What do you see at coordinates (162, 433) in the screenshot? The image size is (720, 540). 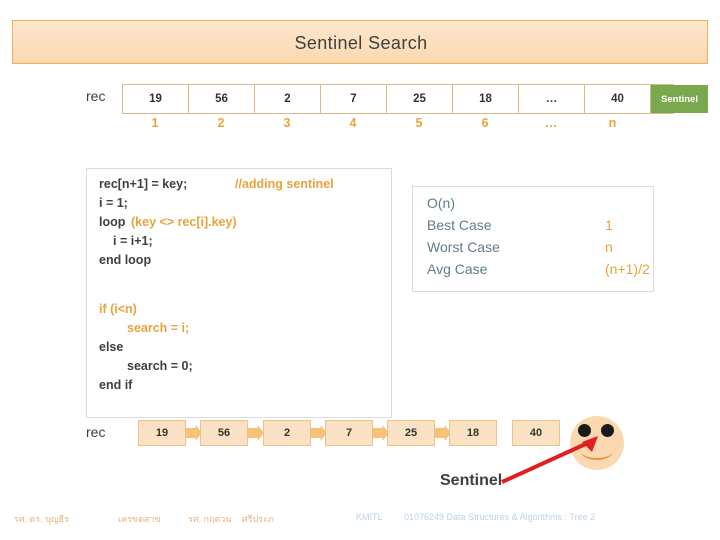 I see `flow-box: 19` at bounding box center [162, 433].